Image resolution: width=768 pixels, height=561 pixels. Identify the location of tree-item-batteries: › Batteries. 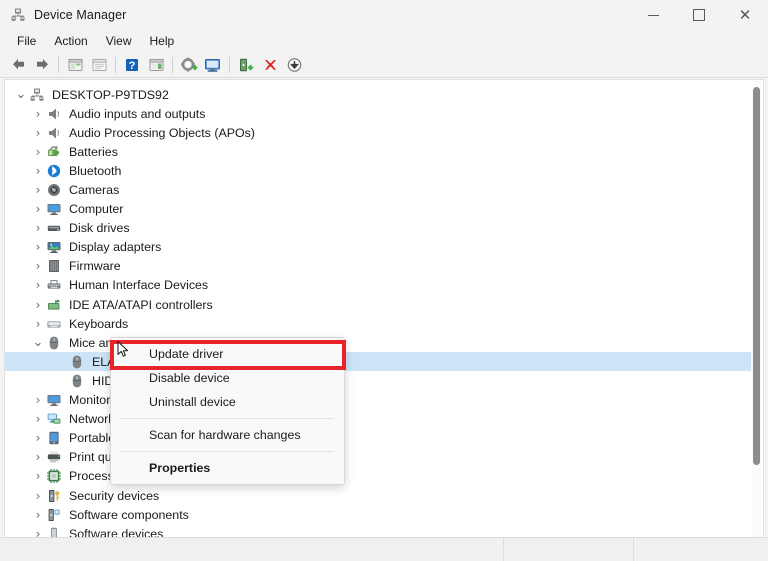
(379, 151).